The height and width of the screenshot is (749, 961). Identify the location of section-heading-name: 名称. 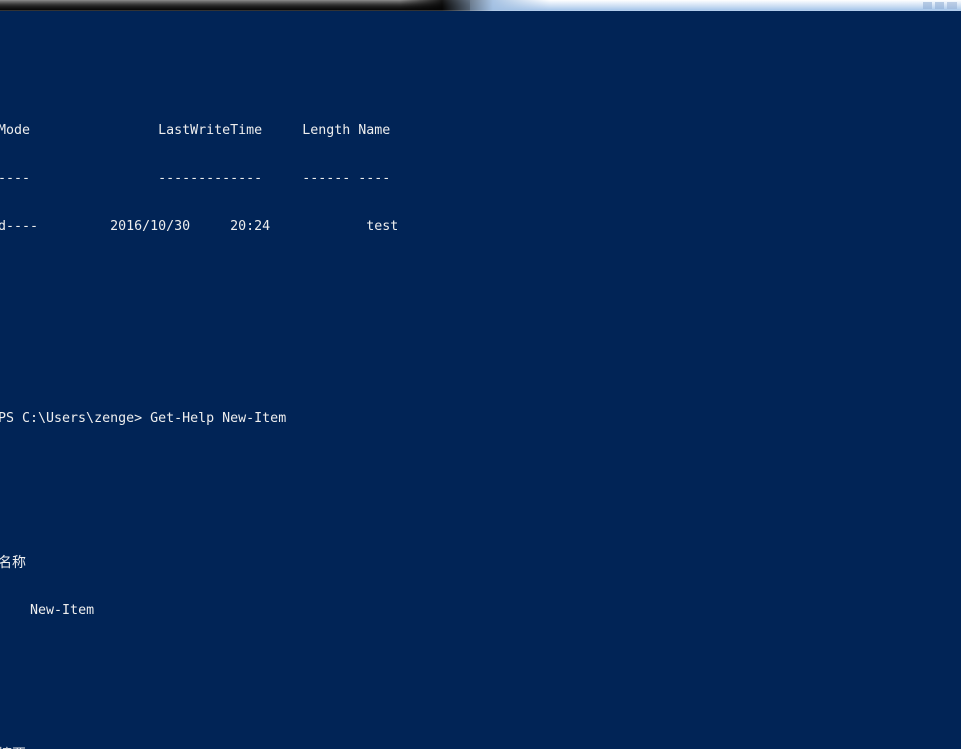
(13, 563).